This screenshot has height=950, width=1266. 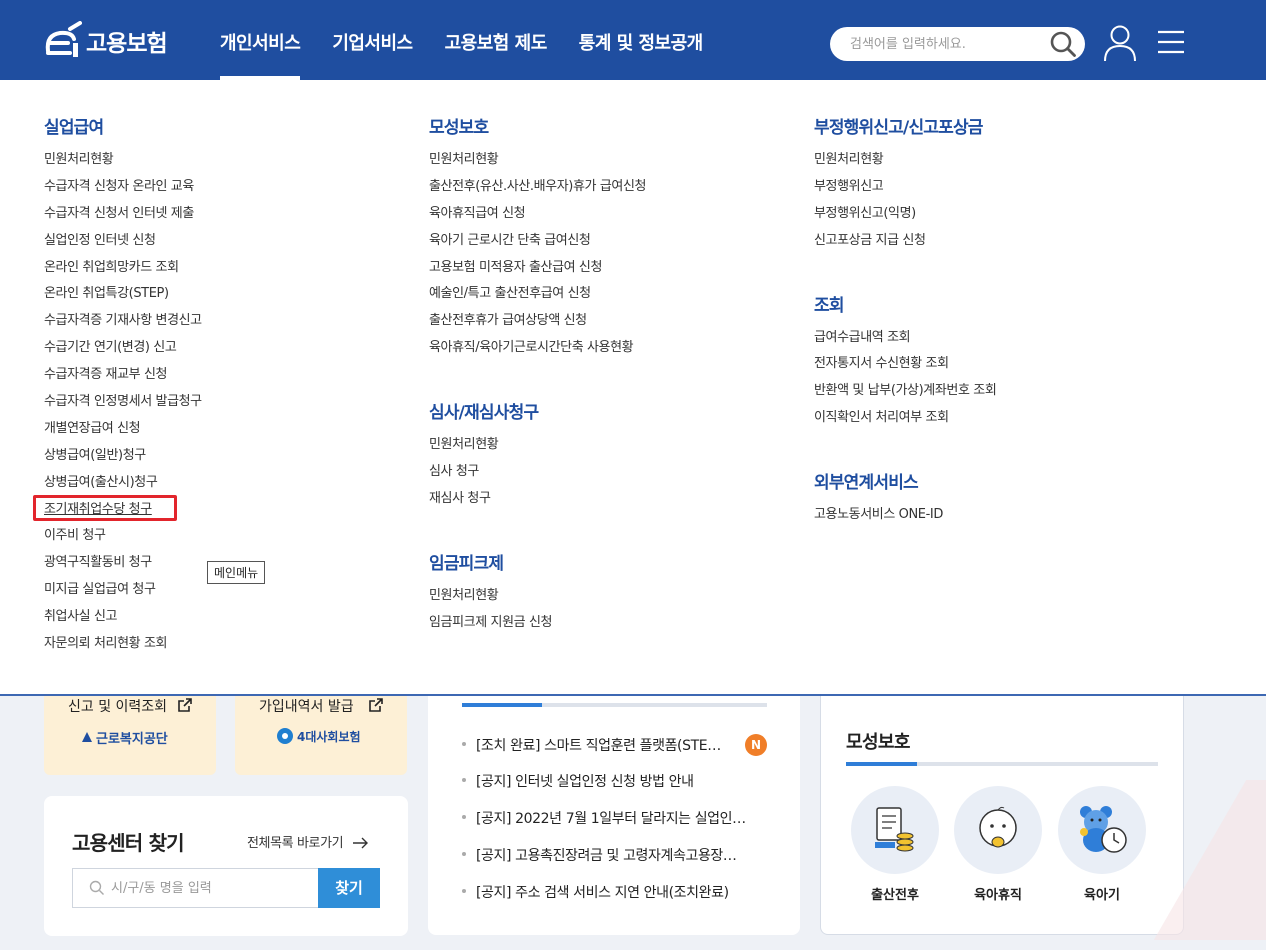 What do you see at coordinates (537, 623) in the screenshot?
I see `menu-link: 임금피크제 지원금 신청` at bounding box center [537, 623].